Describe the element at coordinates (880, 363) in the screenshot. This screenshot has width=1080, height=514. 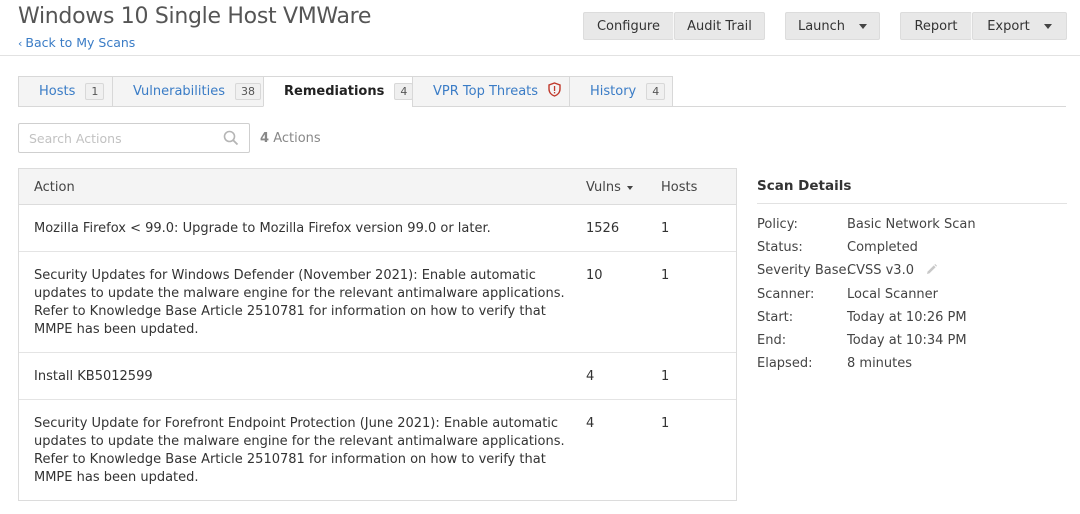
I see `detail-value: 8 minutes` at that location.